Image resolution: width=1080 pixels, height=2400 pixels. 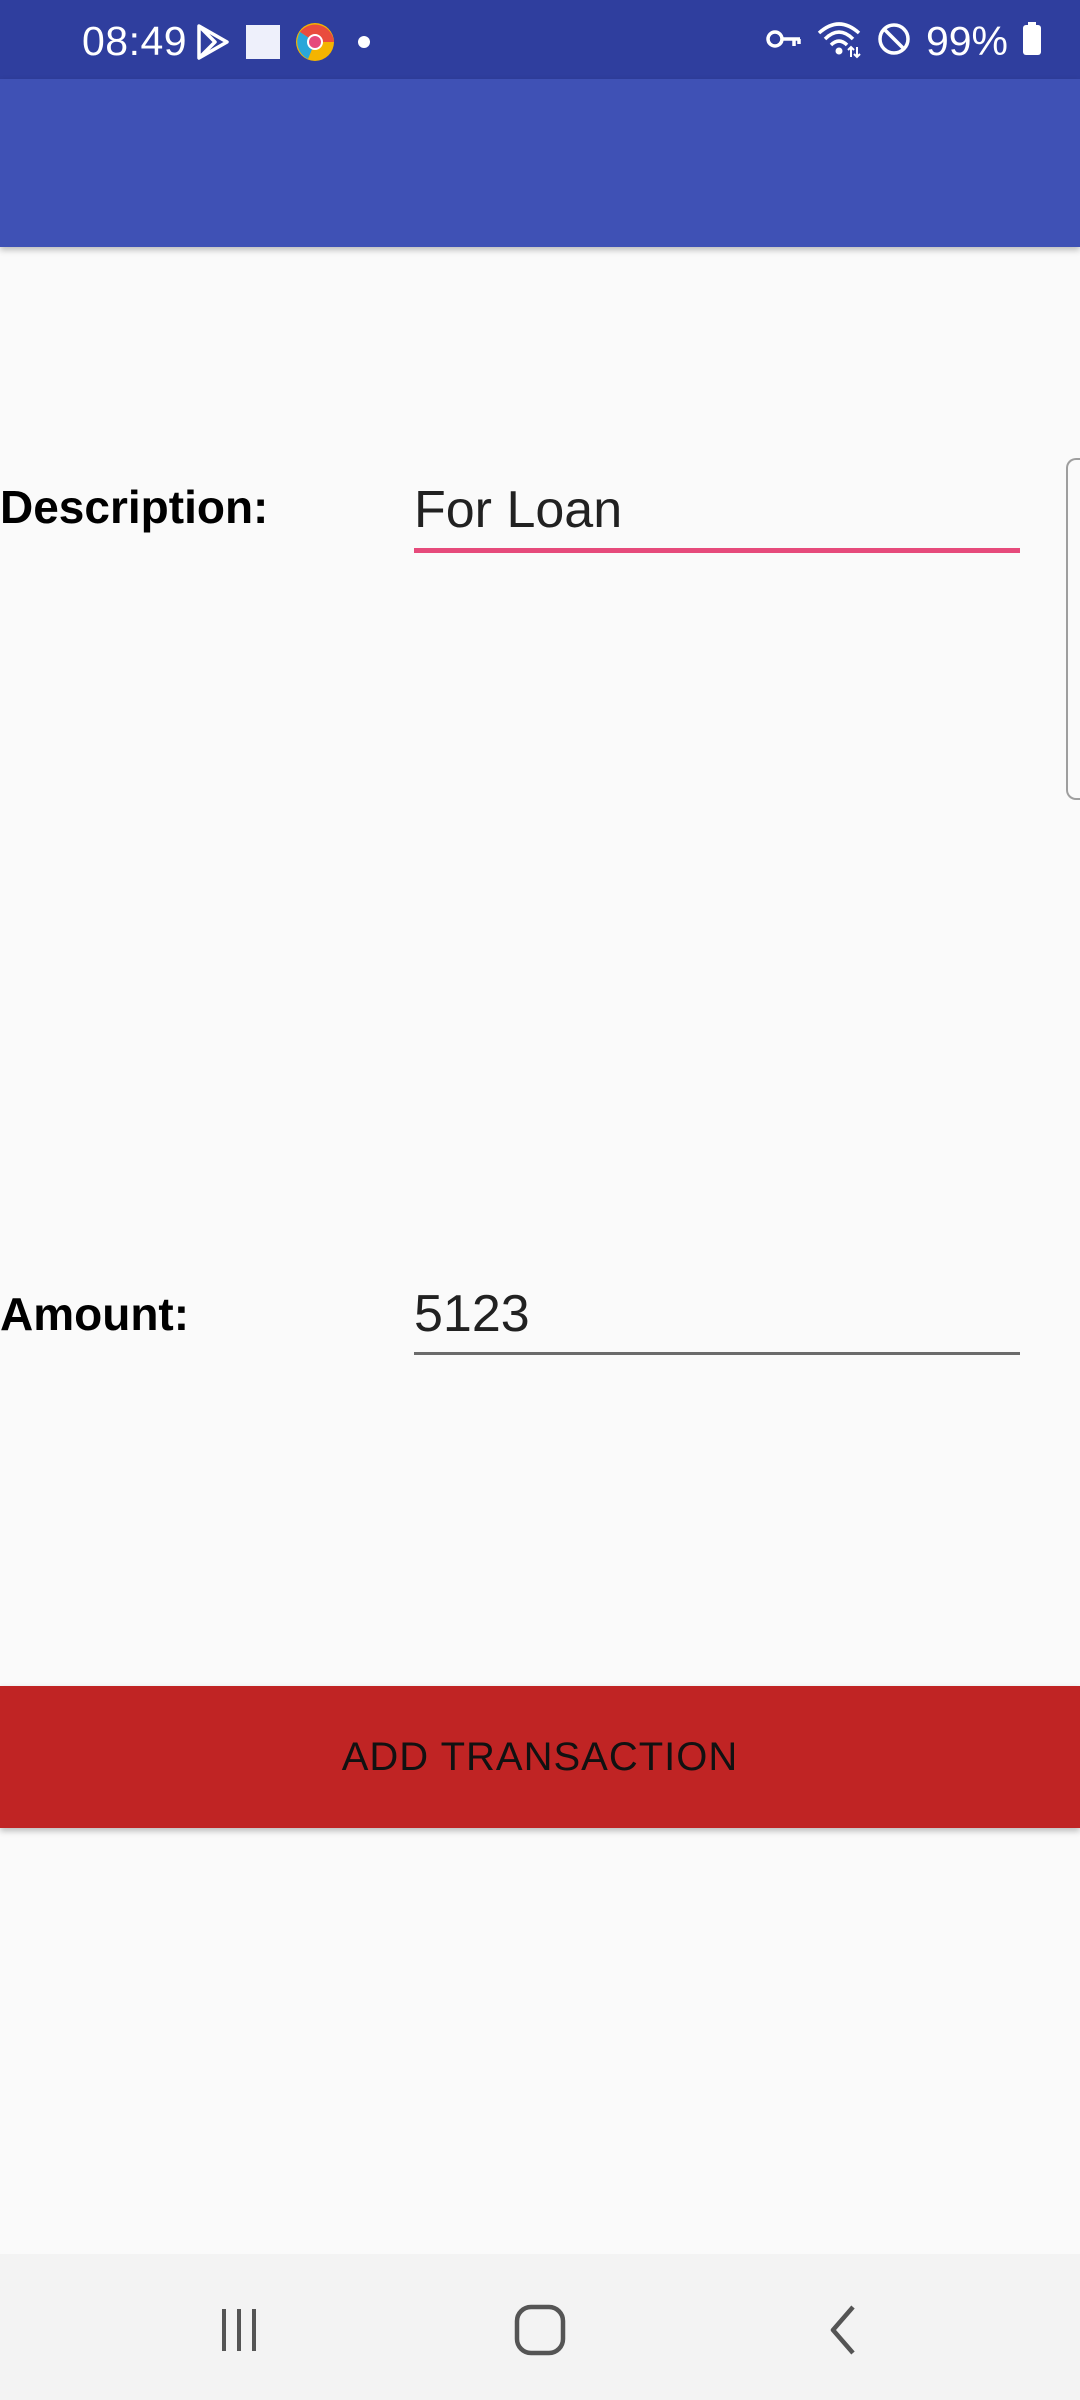 I want to click on home-button, so click(x=540, y=2332).